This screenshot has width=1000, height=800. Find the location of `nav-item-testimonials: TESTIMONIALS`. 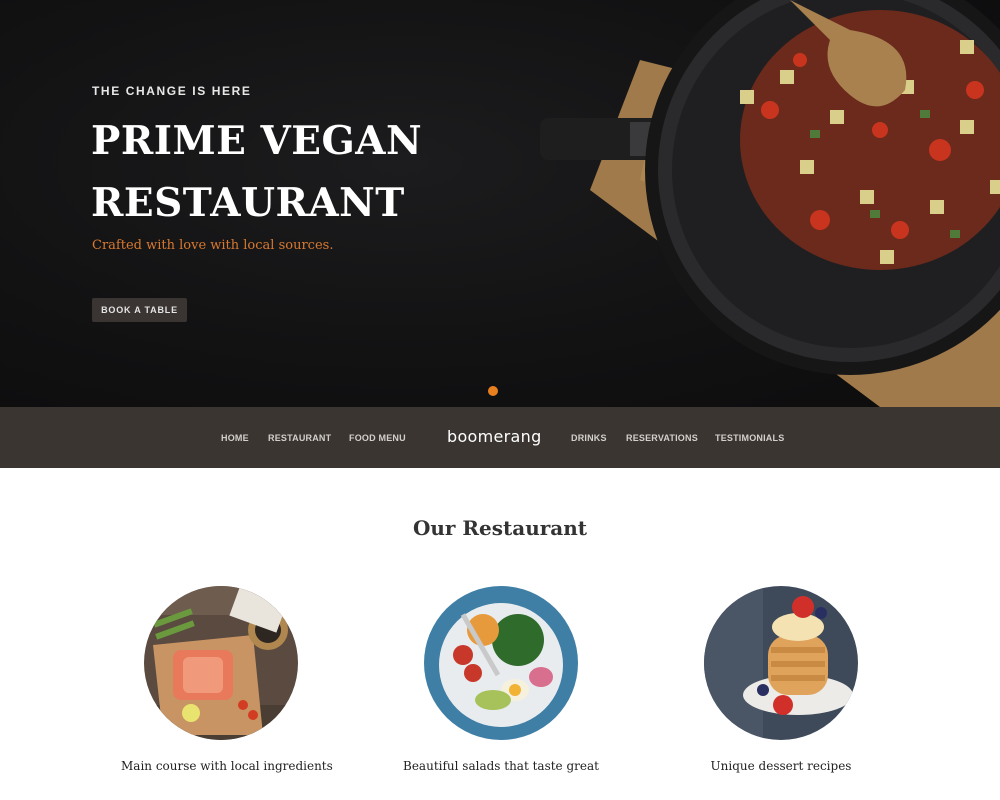

nav-item-testimonials: TESTIMONIALS is located at coordinates (749, 438).